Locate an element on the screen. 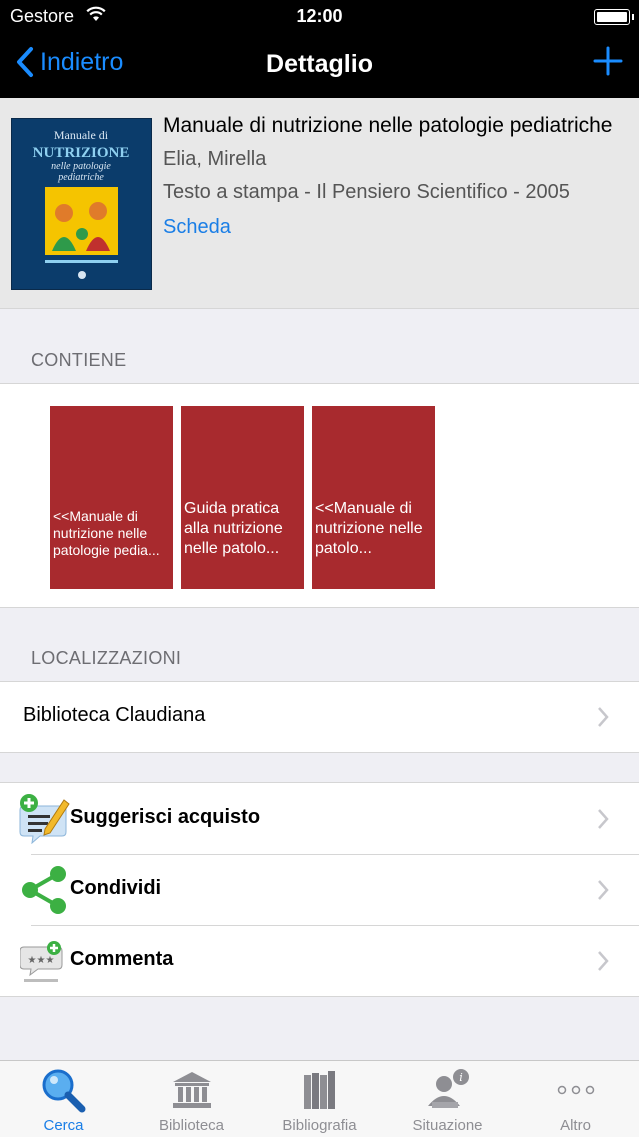  tab-biblioteca: Biblioteca is located at coordinates (191, 1099).